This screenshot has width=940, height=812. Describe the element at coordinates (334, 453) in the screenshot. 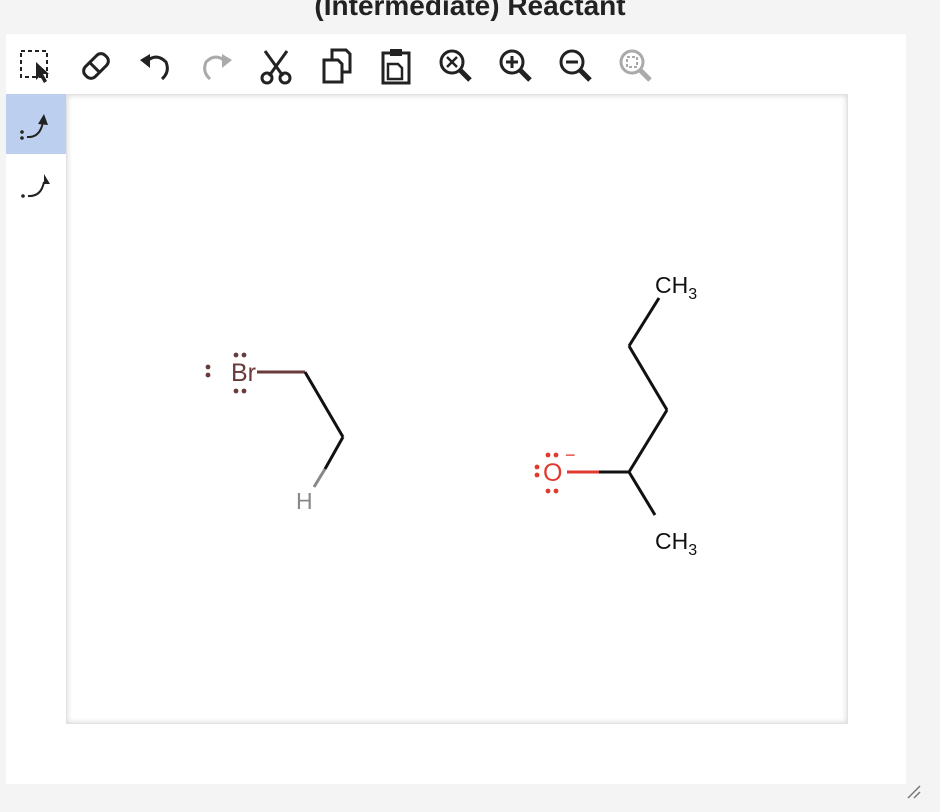

I see `bond-c-h-dark` at that location.